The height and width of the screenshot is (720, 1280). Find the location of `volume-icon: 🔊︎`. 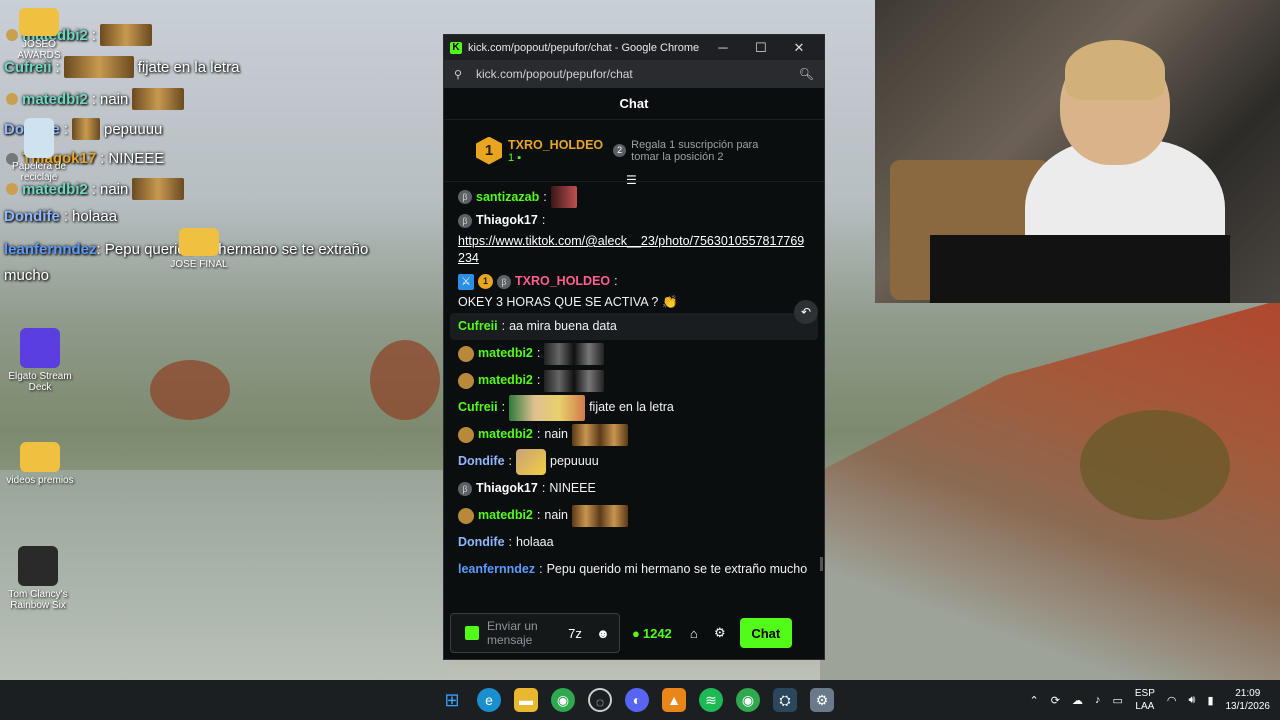

volume-icon: 🔊︎ is located at coordinates (1192, 700).